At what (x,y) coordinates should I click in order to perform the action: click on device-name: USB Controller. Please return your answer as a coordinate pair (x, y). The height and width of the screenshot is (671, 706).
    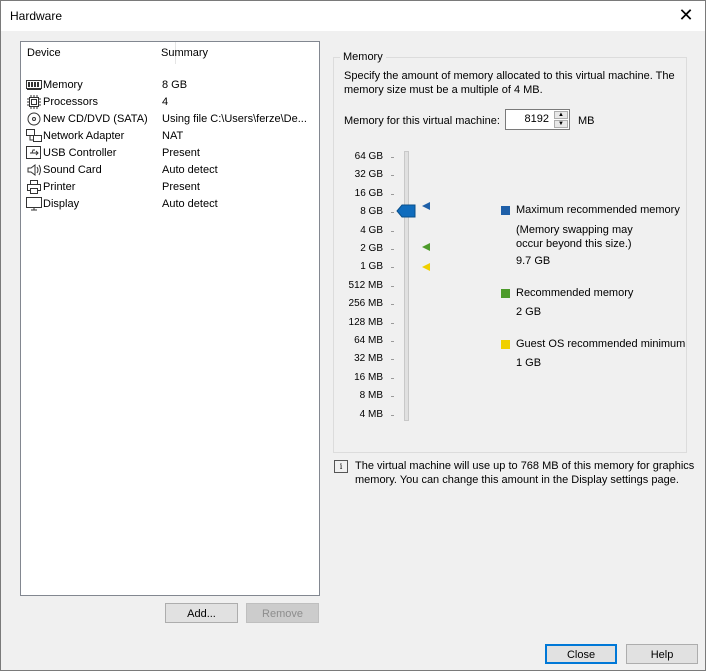
    Looking at the image, I should click on (80, 153).